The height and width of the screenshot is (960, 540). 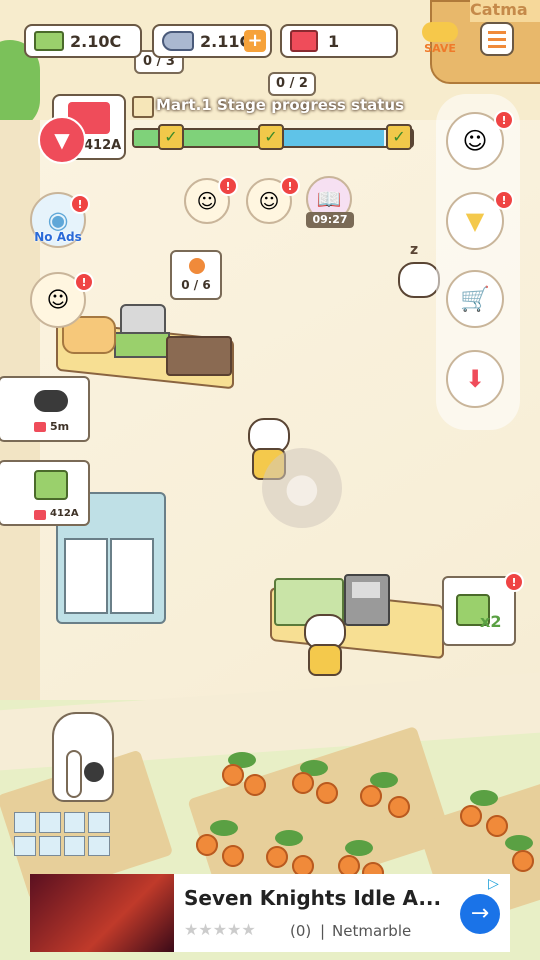 What do you see at coordinates (103, 145) in the screenshot?
I see `video-cost: 412A` at bounding box center [103, 145].